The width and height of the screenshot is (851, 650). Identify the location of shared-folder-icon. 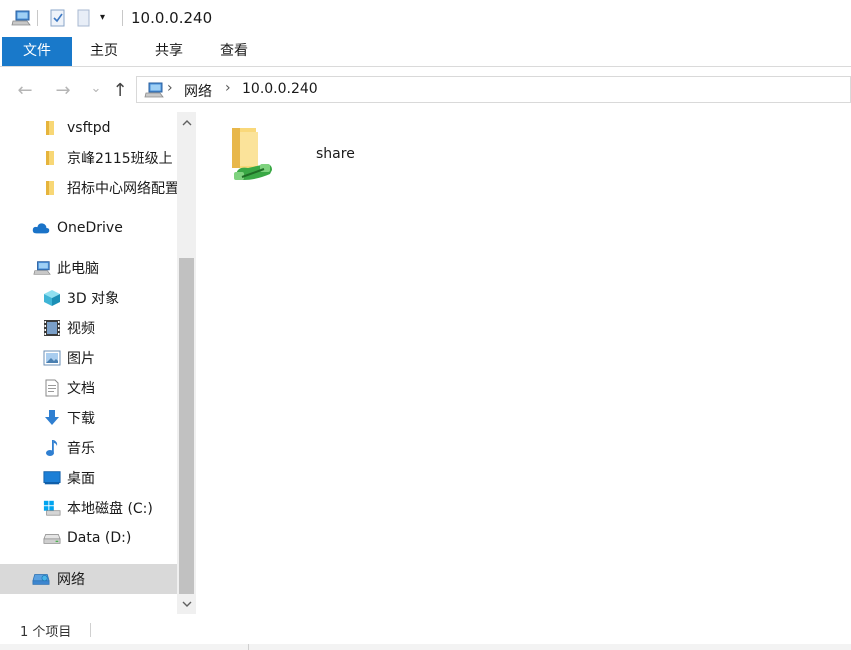
(253, 156).